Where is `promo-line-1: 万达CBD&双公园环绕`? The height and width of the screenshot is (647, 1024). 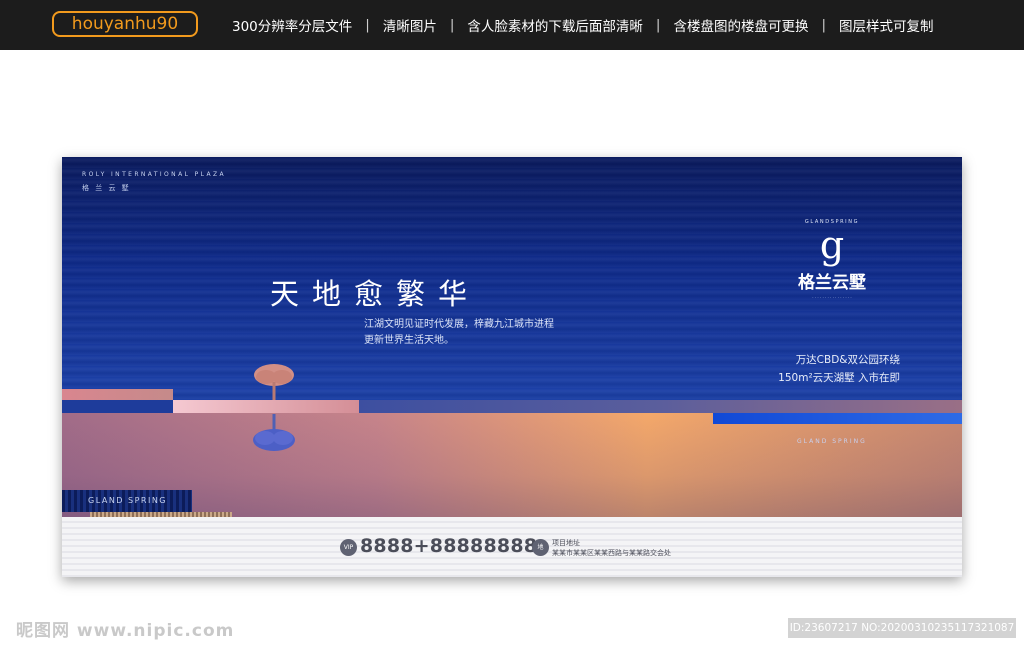 promo-line-1: 万达CBD&双公园环绕 is located at coordinates (847, 360).